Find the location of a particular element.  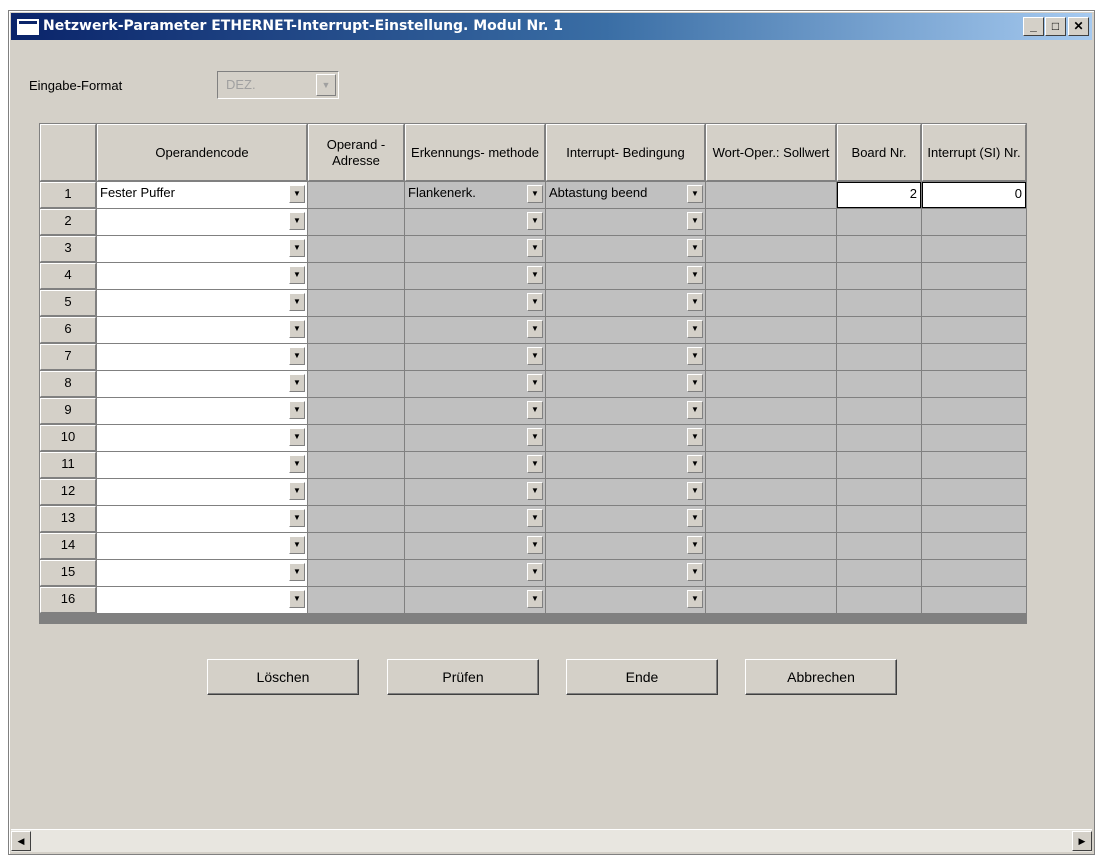

close-button: ✕ is located at coordinates (1078, 26).